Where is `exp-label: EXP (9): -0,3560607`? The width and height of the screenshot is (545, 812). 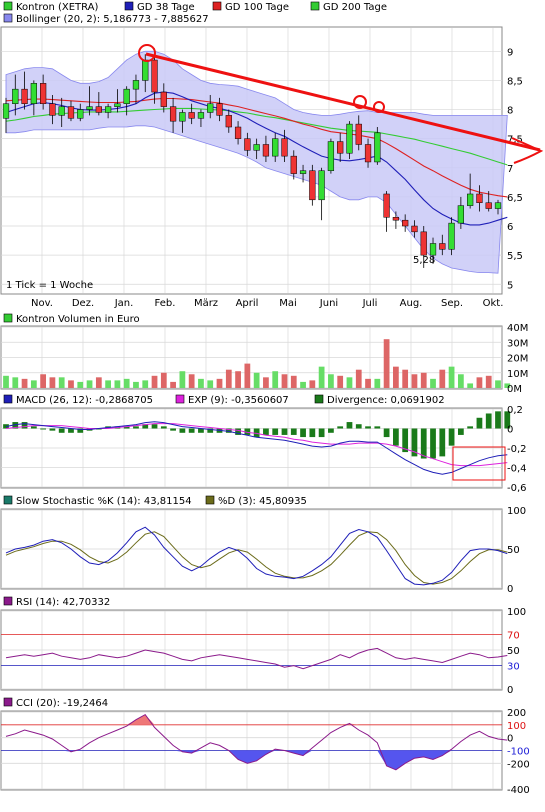 exp-label: EXP (9): -0,3560607 is located at coordinates (238, 400).